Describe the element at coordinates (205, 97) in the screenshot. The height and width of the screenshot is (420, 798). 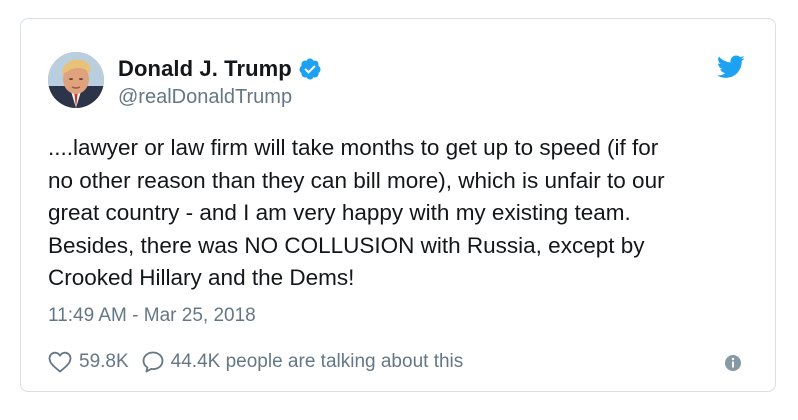
I see `author-handle: @realDonaldTrump` at that location.